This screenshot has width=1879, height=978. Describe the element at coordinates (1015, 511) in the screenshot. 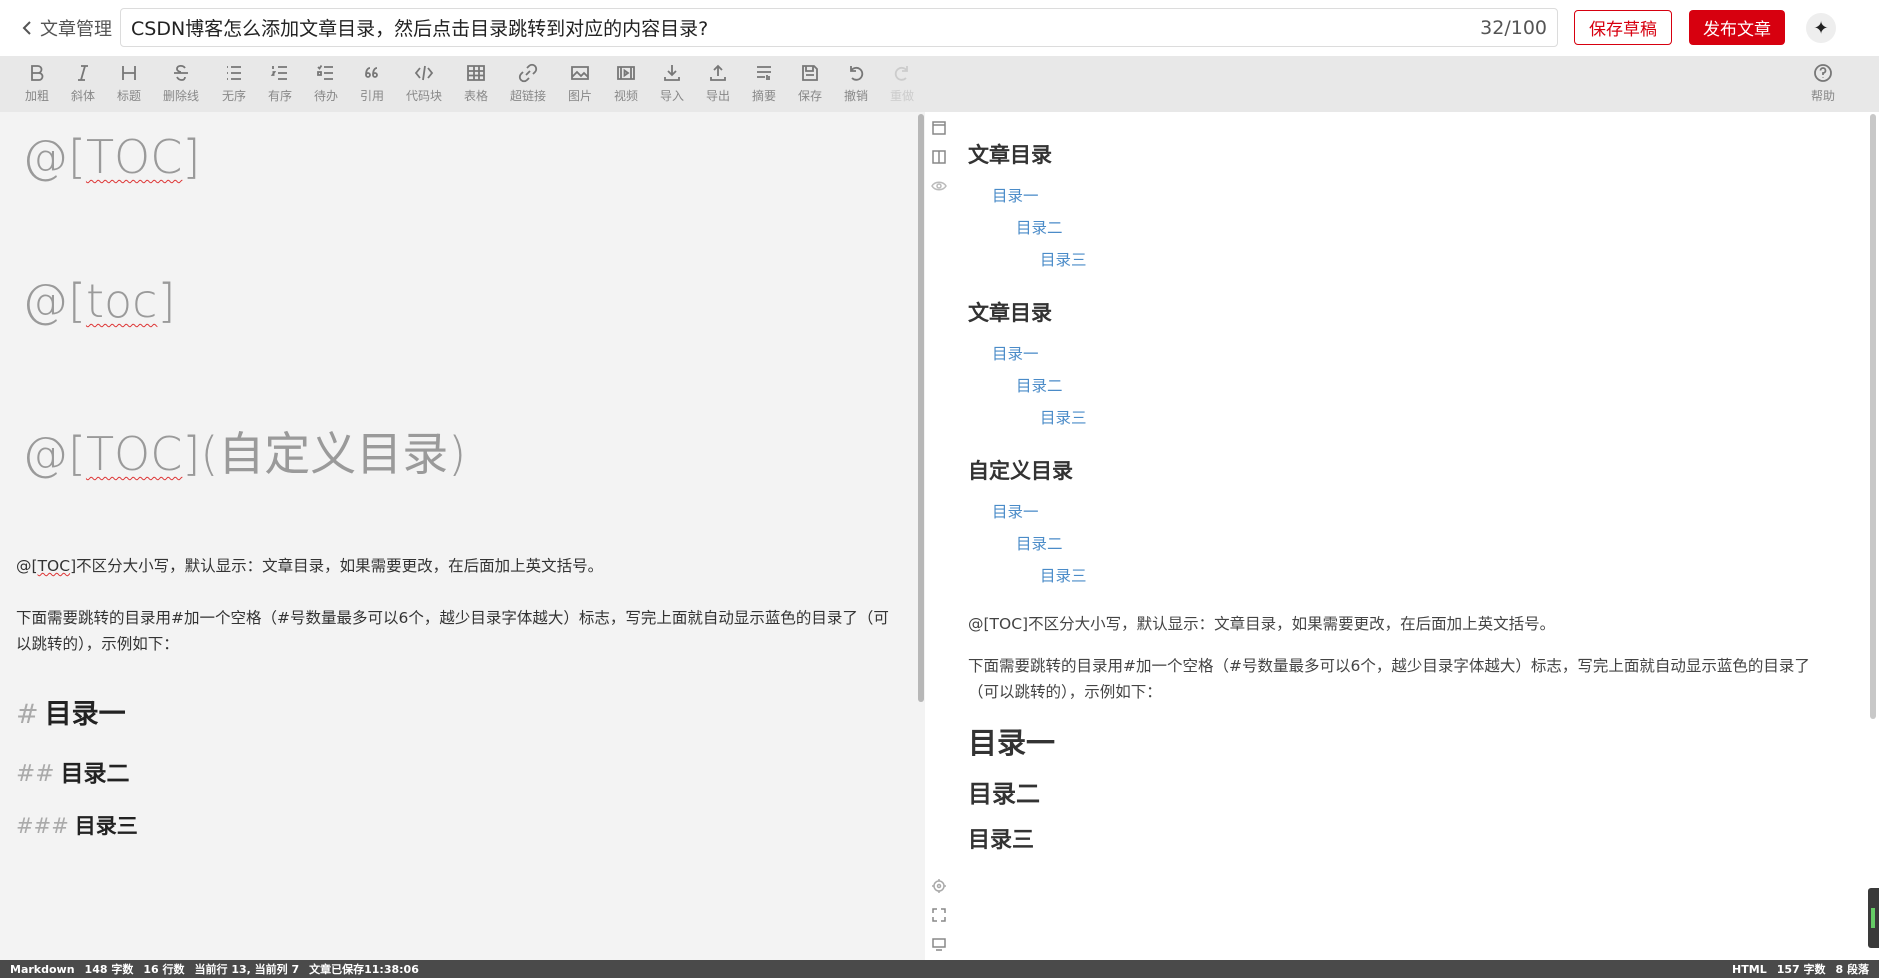

I see `toc-link-3-1: 目录一` at that location.